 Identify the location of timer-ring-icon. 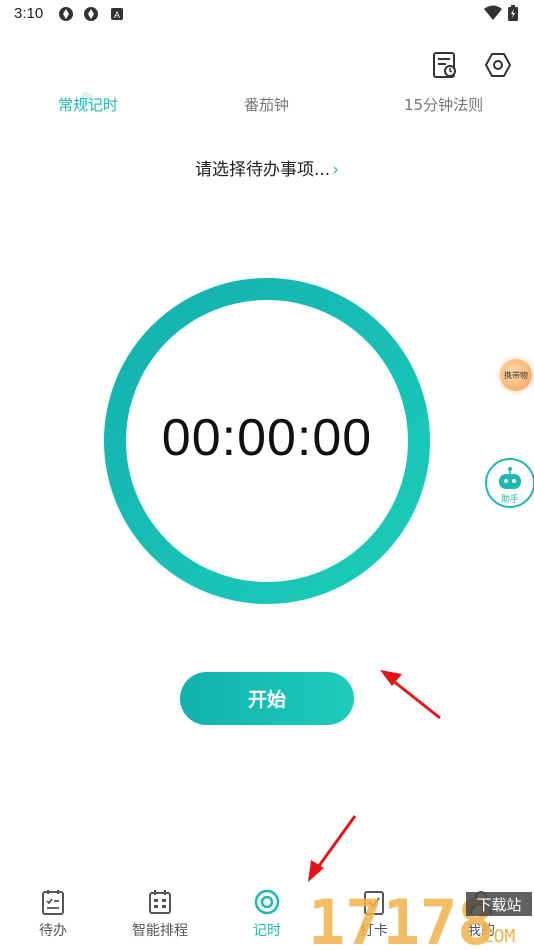
(267, 902).